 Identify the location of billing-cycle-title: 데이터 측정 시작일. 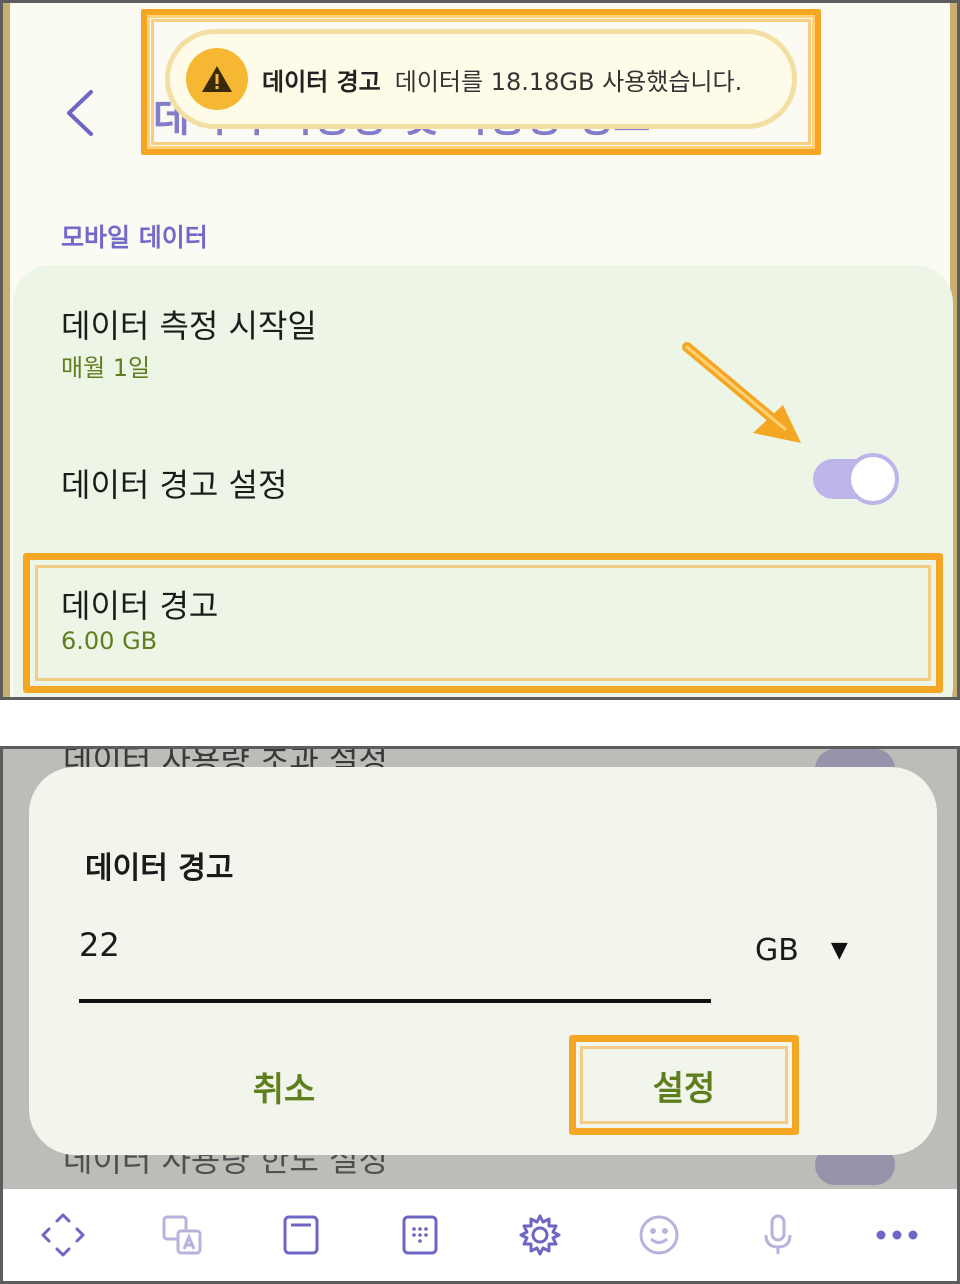
(189, 324).